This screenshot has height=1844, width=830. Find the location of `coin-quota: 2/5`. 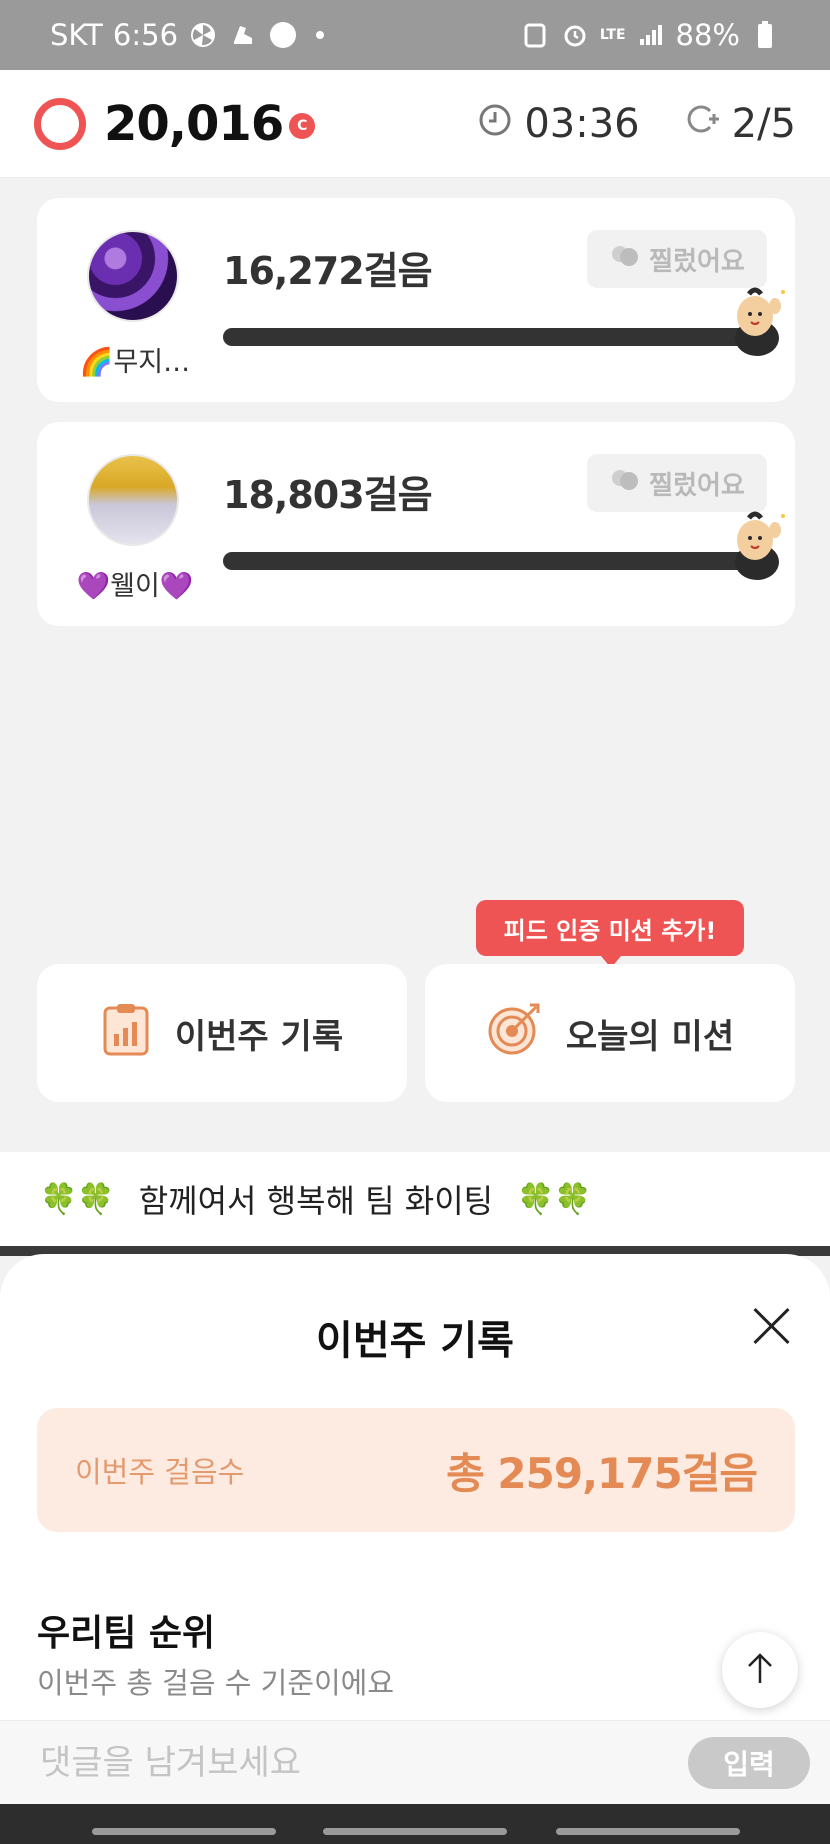

coin-quota: 2/5 is located at coordinates (740, 124).